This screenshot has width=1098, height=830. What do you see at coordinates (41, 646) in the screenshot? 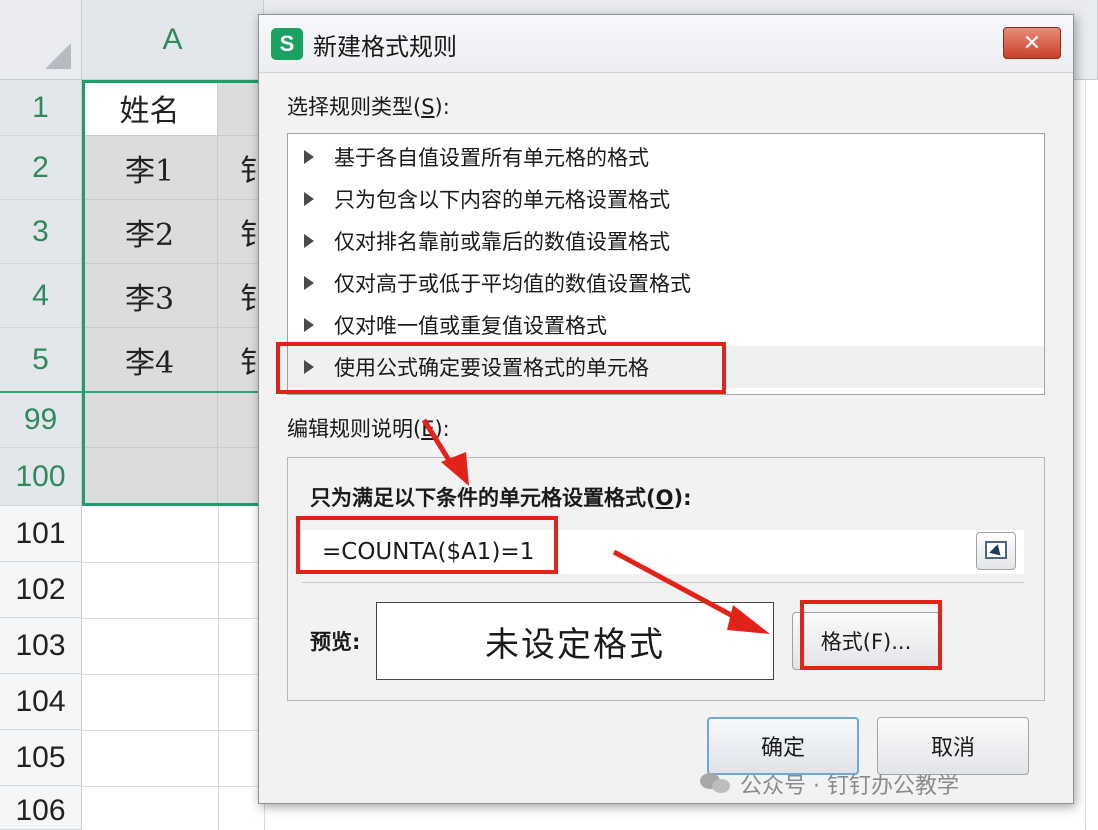
I see `row-header-103: 103` at bounding box center [41, 646].